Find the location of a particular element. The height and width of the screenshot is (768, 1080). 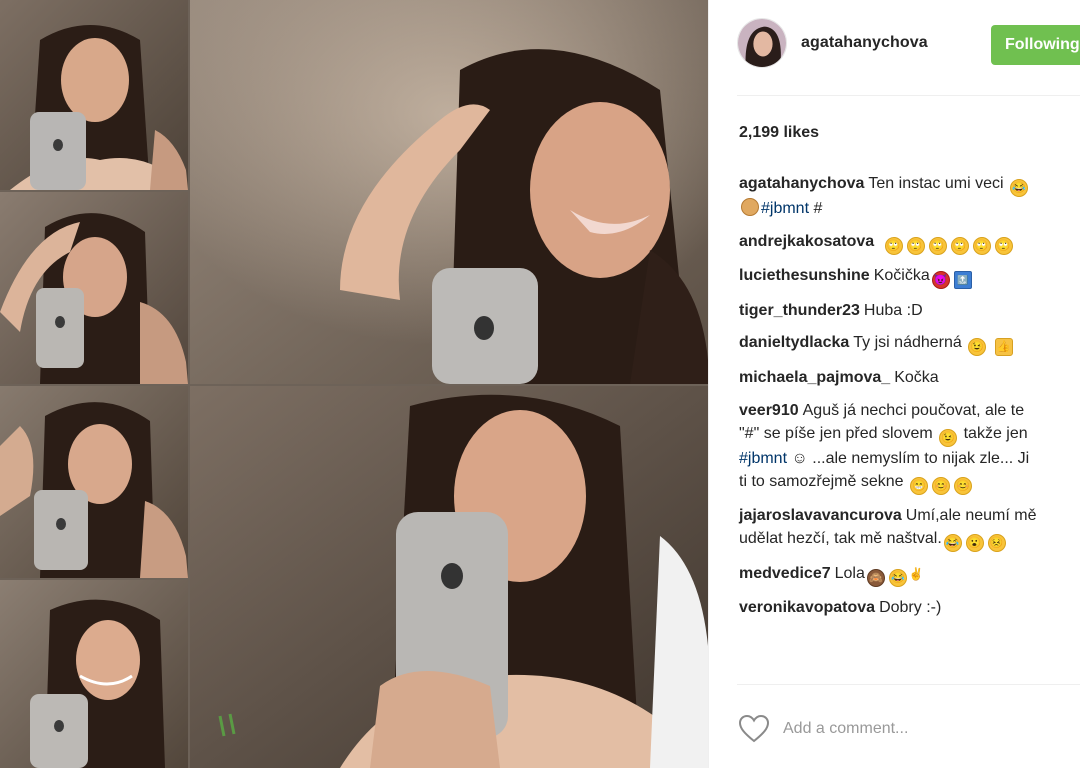

comment-text: Dobry :-) is located at coordinates (910, 608).